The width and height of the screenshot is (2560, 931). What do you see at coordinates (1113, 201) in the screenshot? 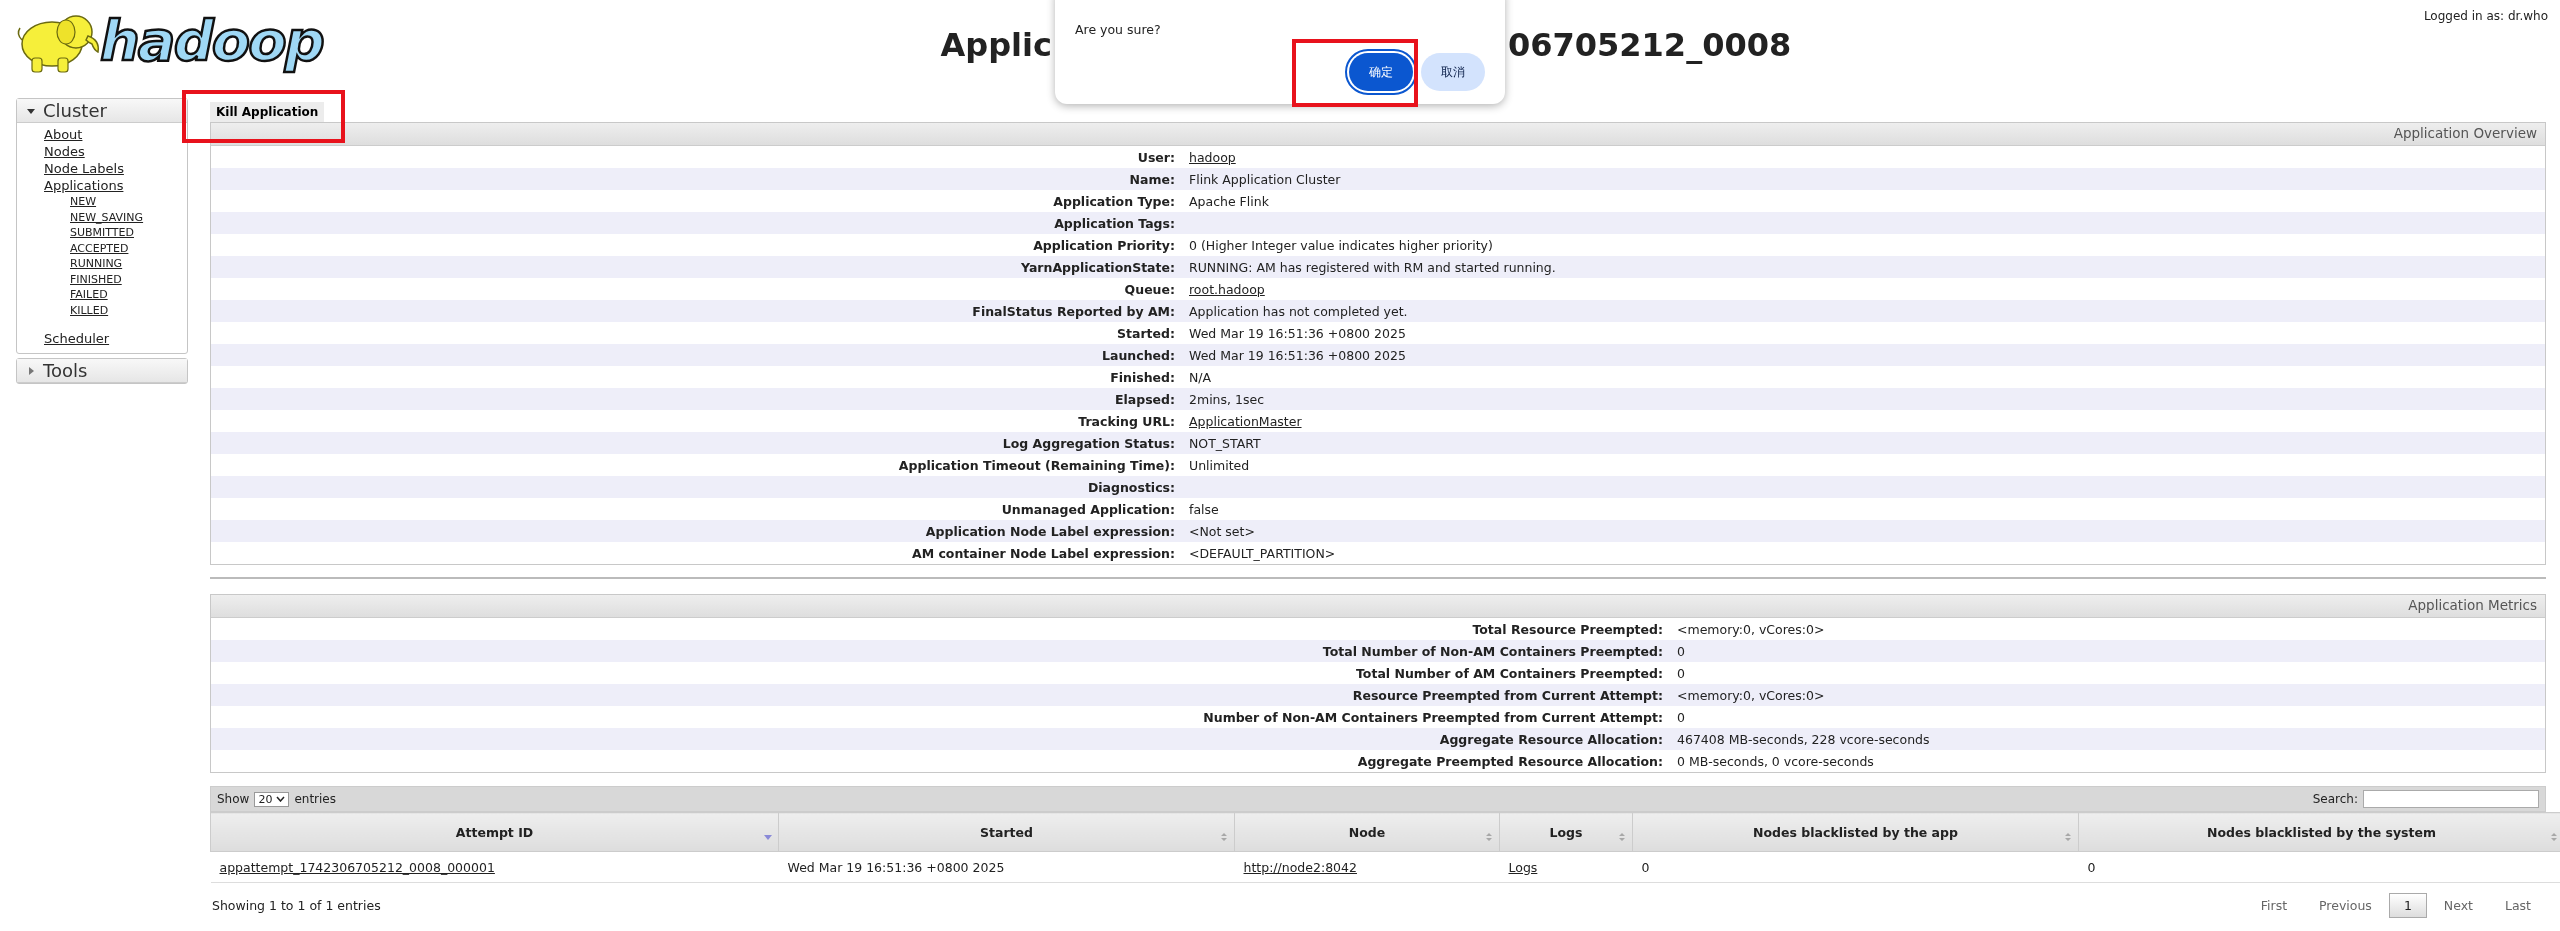
I see `field-label: Application Type:` at bounding box center [1113, 201].